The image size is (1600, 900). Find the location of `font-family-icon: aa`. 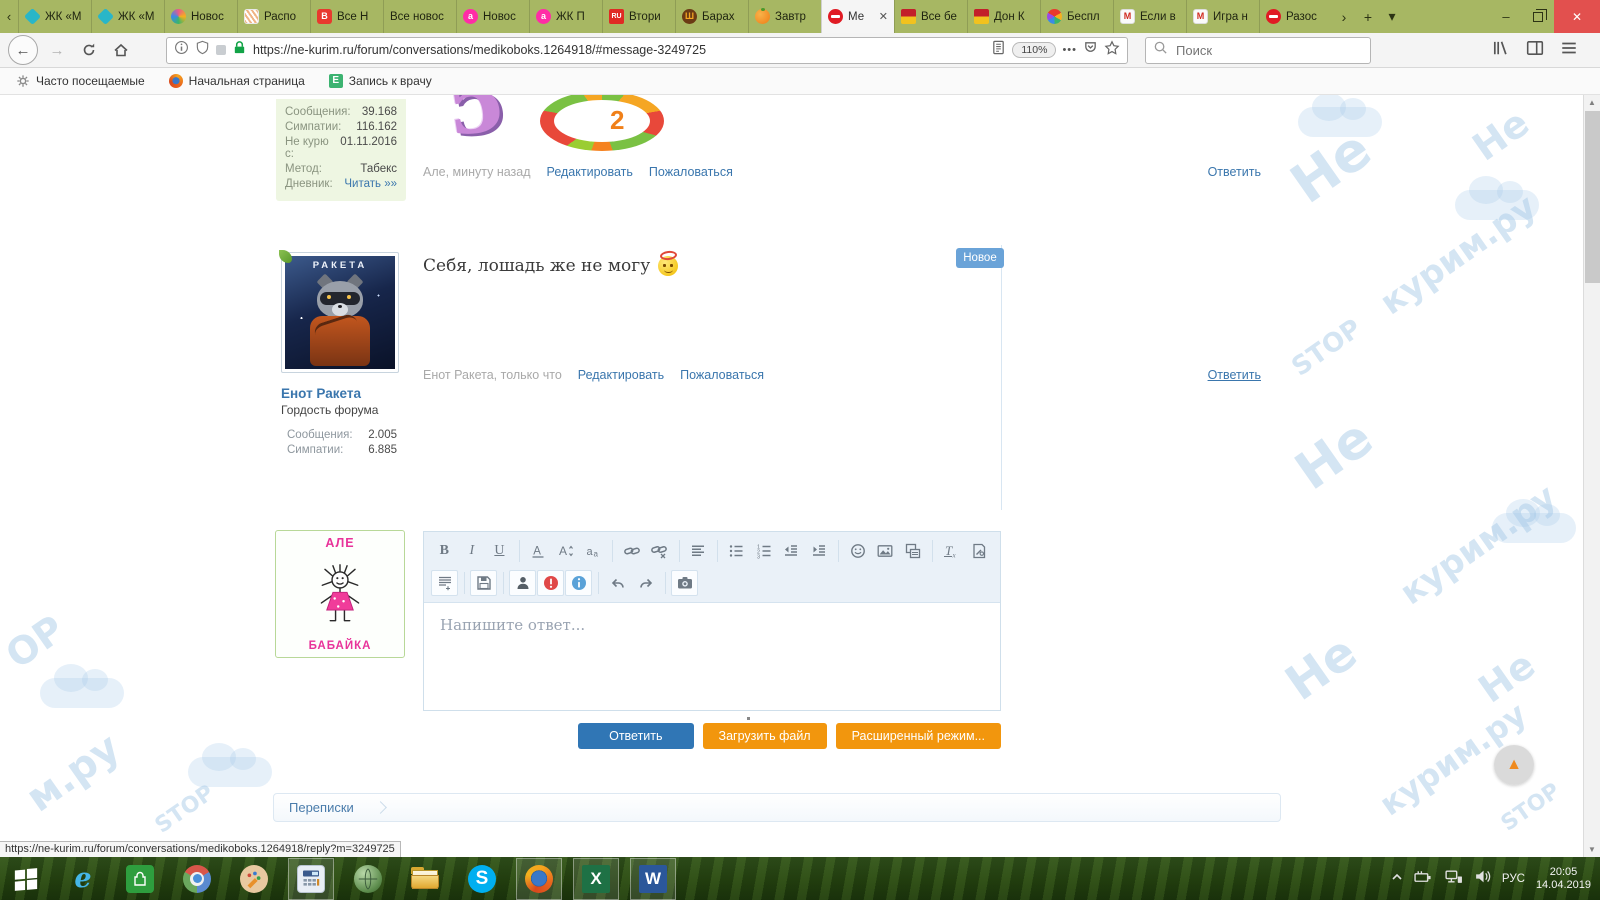

font-family-icon: aa is located at coordinates (593, 551).